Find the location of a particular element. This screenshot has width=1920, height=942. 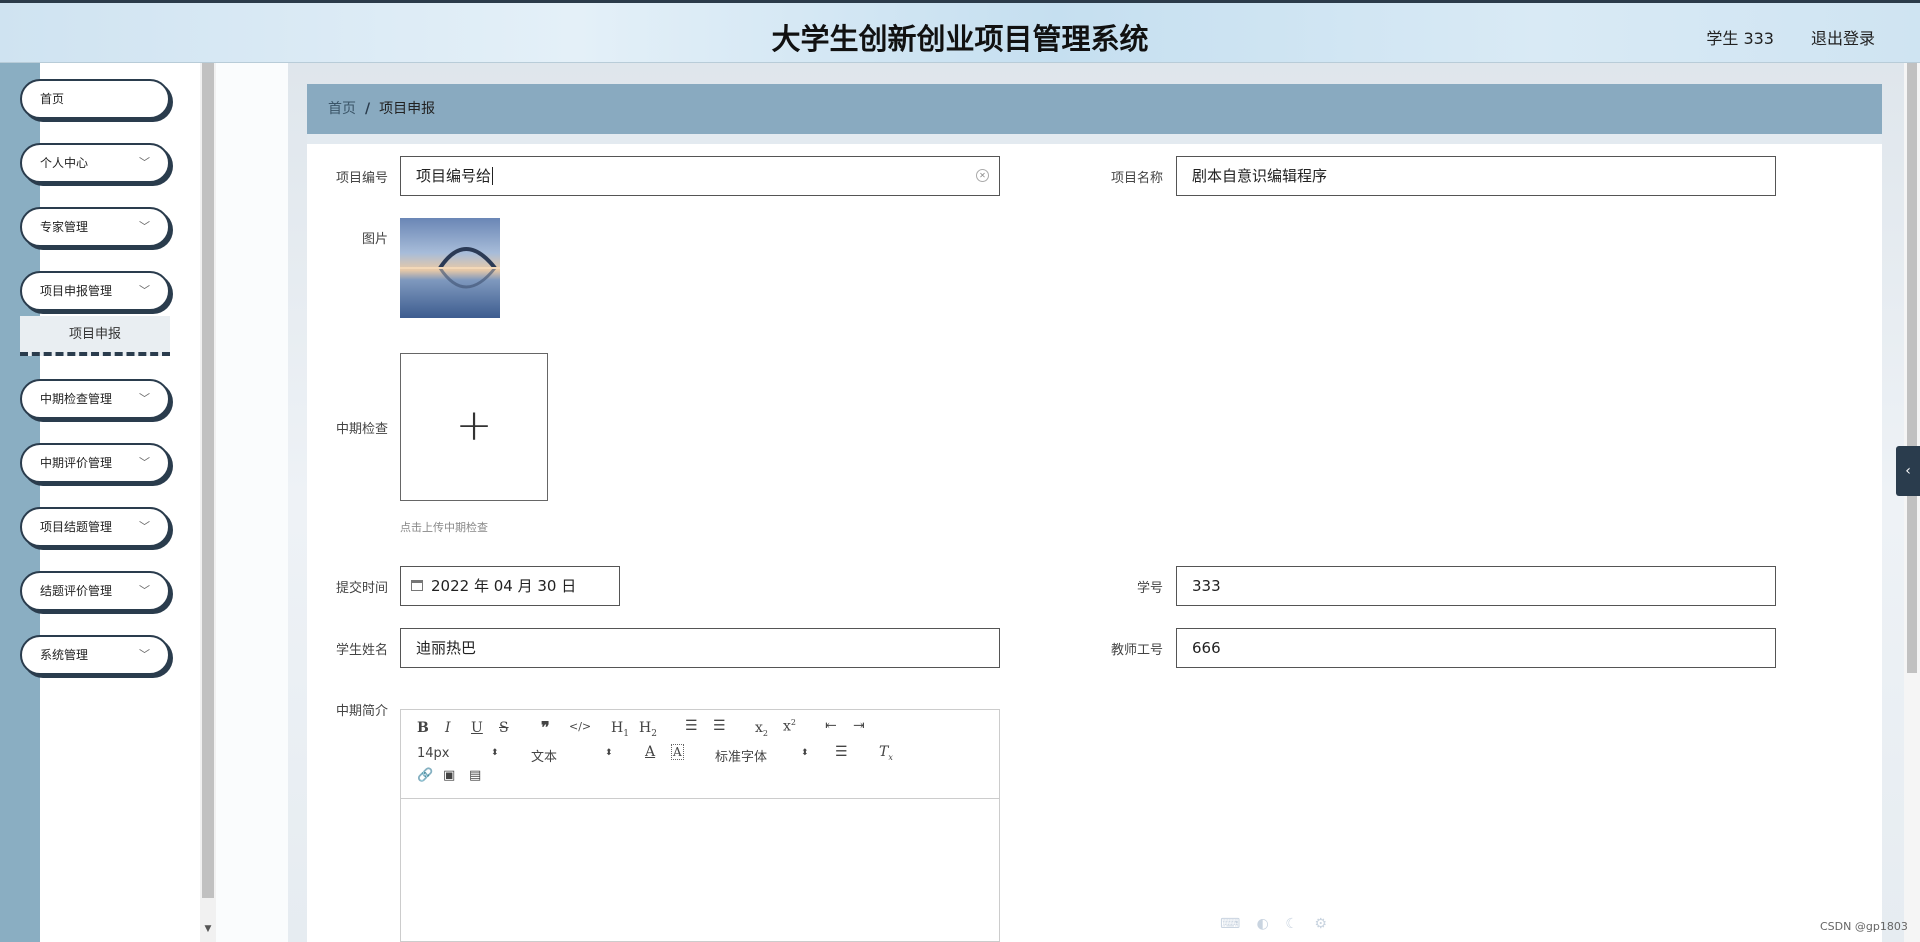

sidebar-item-midterm-evaluation-management: 中期评价管理 ﹀ is located at coordinates (95, 463).